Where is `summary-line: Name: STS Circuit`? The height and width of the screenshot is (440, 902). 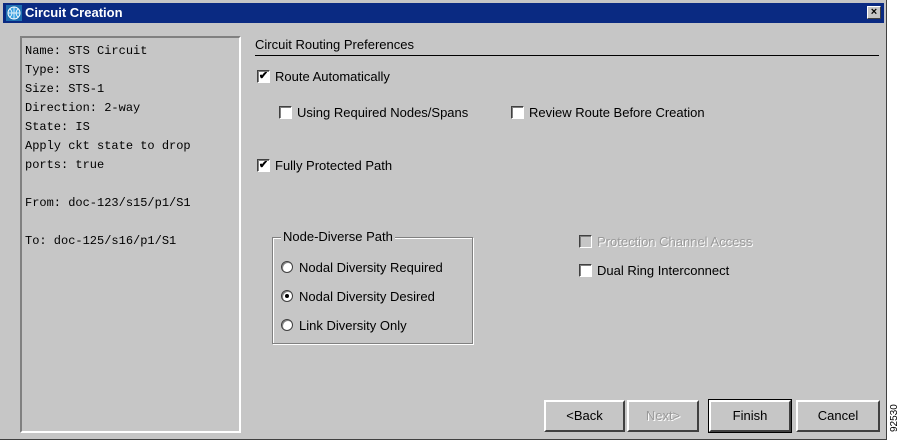 summary-line: Name: STS Circuit is located at coordinates (86, 51).